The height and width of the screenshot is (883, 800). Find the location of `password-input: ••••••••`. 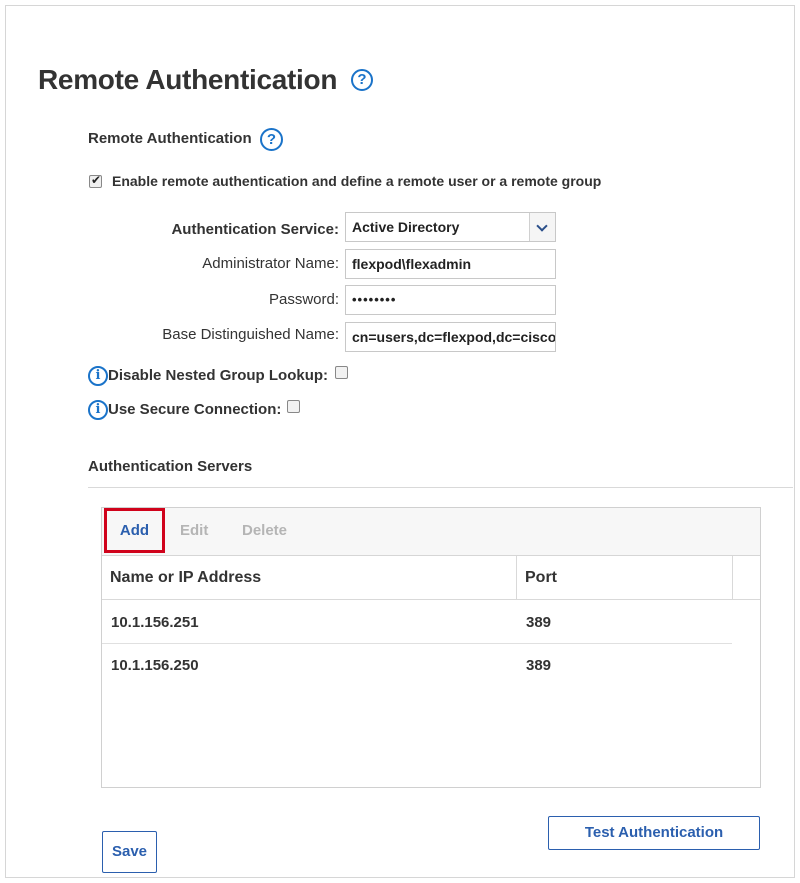

password-input: •••••••• is located at coordinates (450, 300).